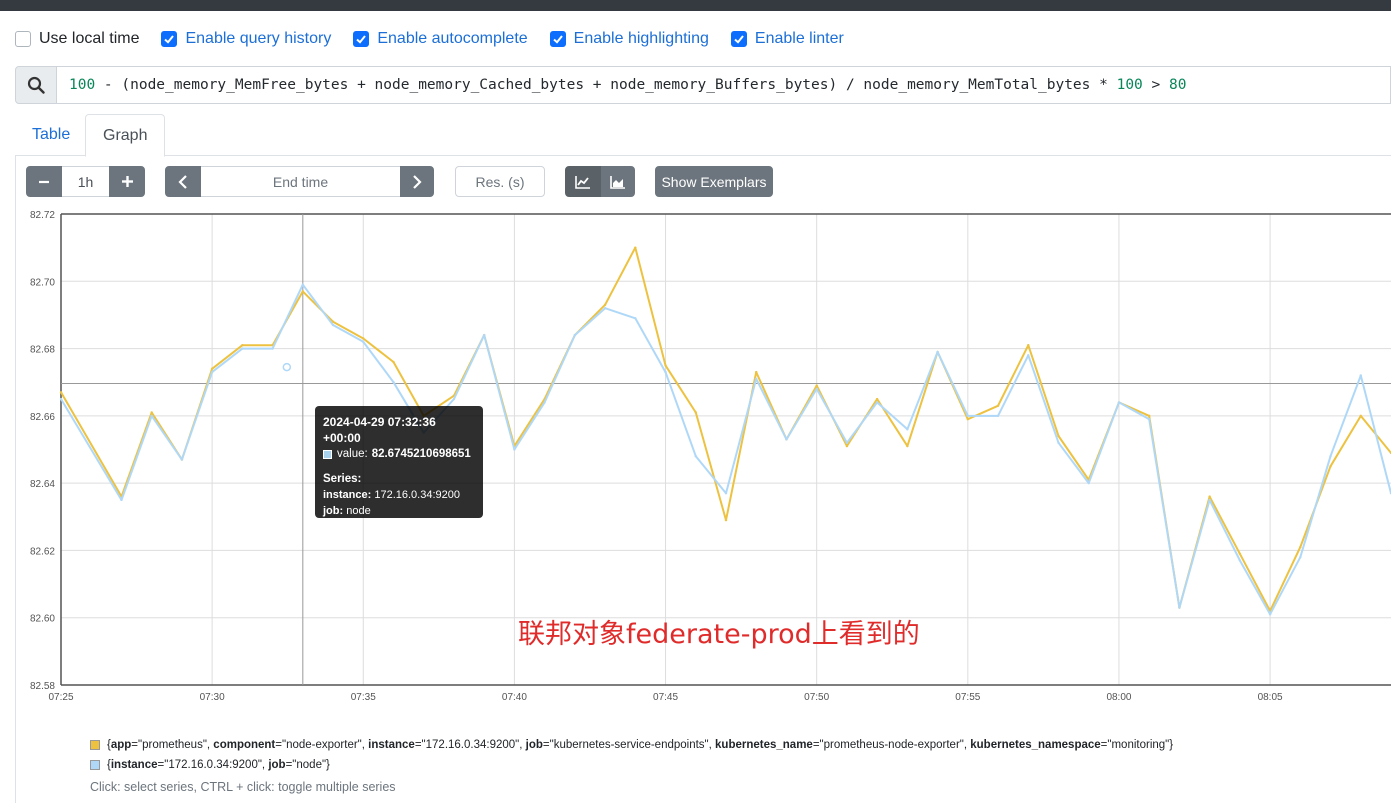 This screenshot has width=1391, height=803. I want to click on chevron-left-icon, so click(182, 181).